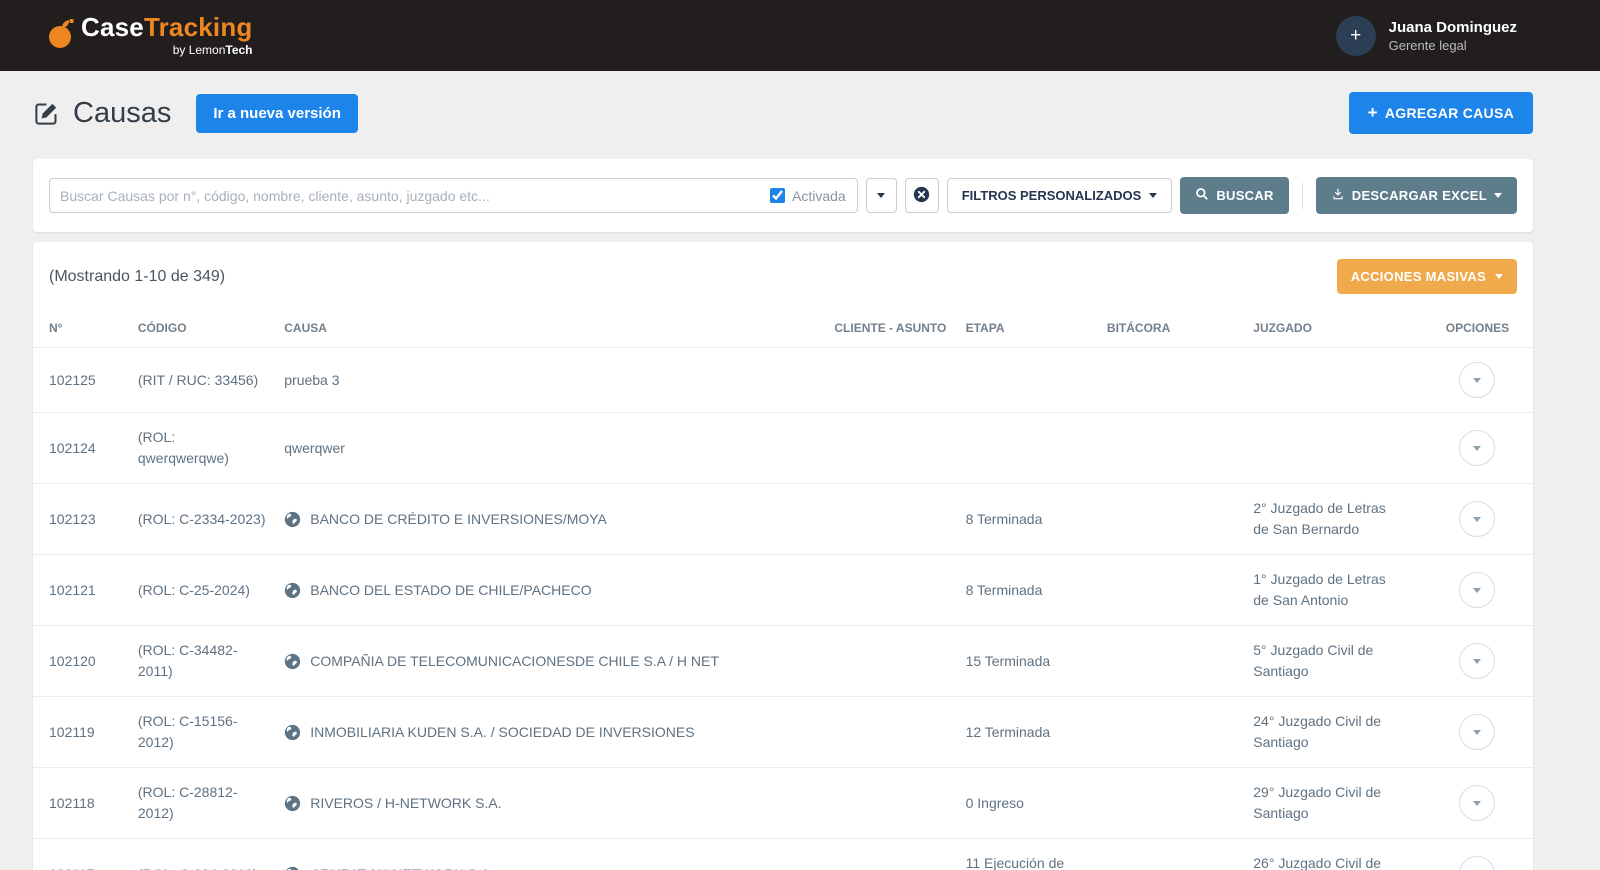 The image size is (1600, 870). What do you see at coordinates (1333, 732) in the screenshot?
I see `cell-juzgado: 24° Juzgado Civil de Santiago` at bounding box center [1333, 732].